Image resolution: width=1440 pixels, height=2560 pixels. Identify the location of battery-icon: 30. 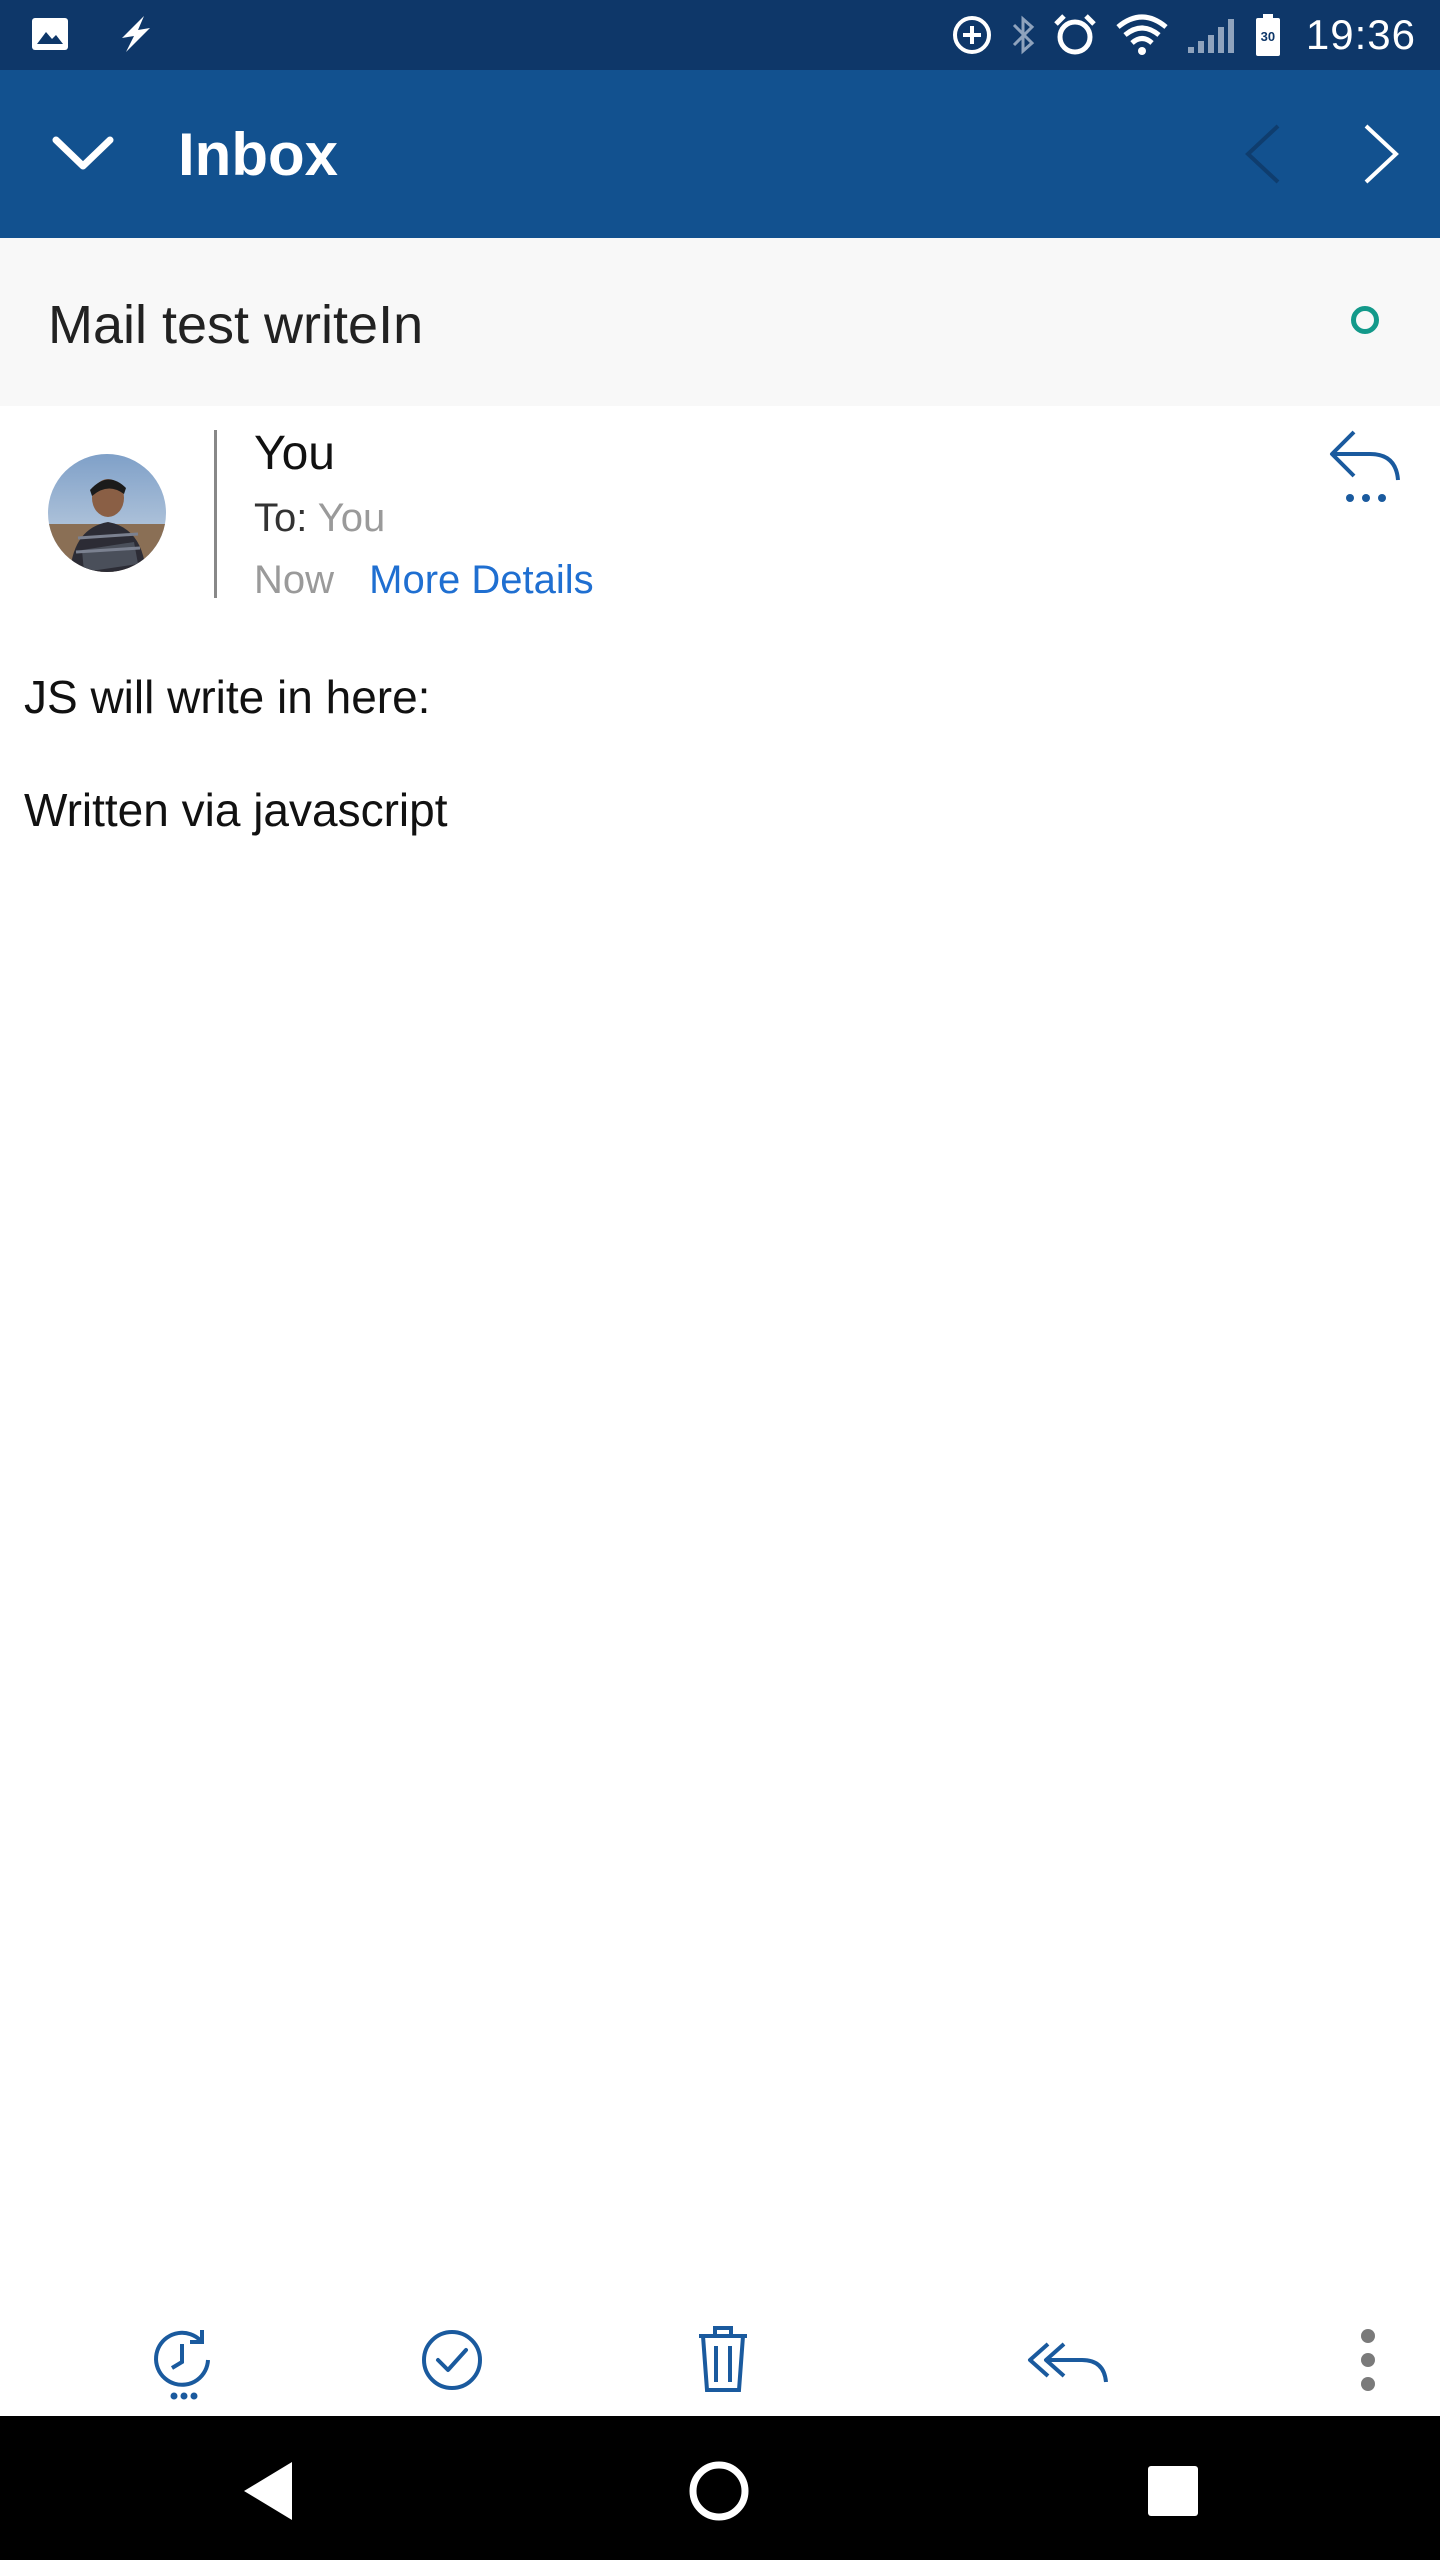
(1268, 35).